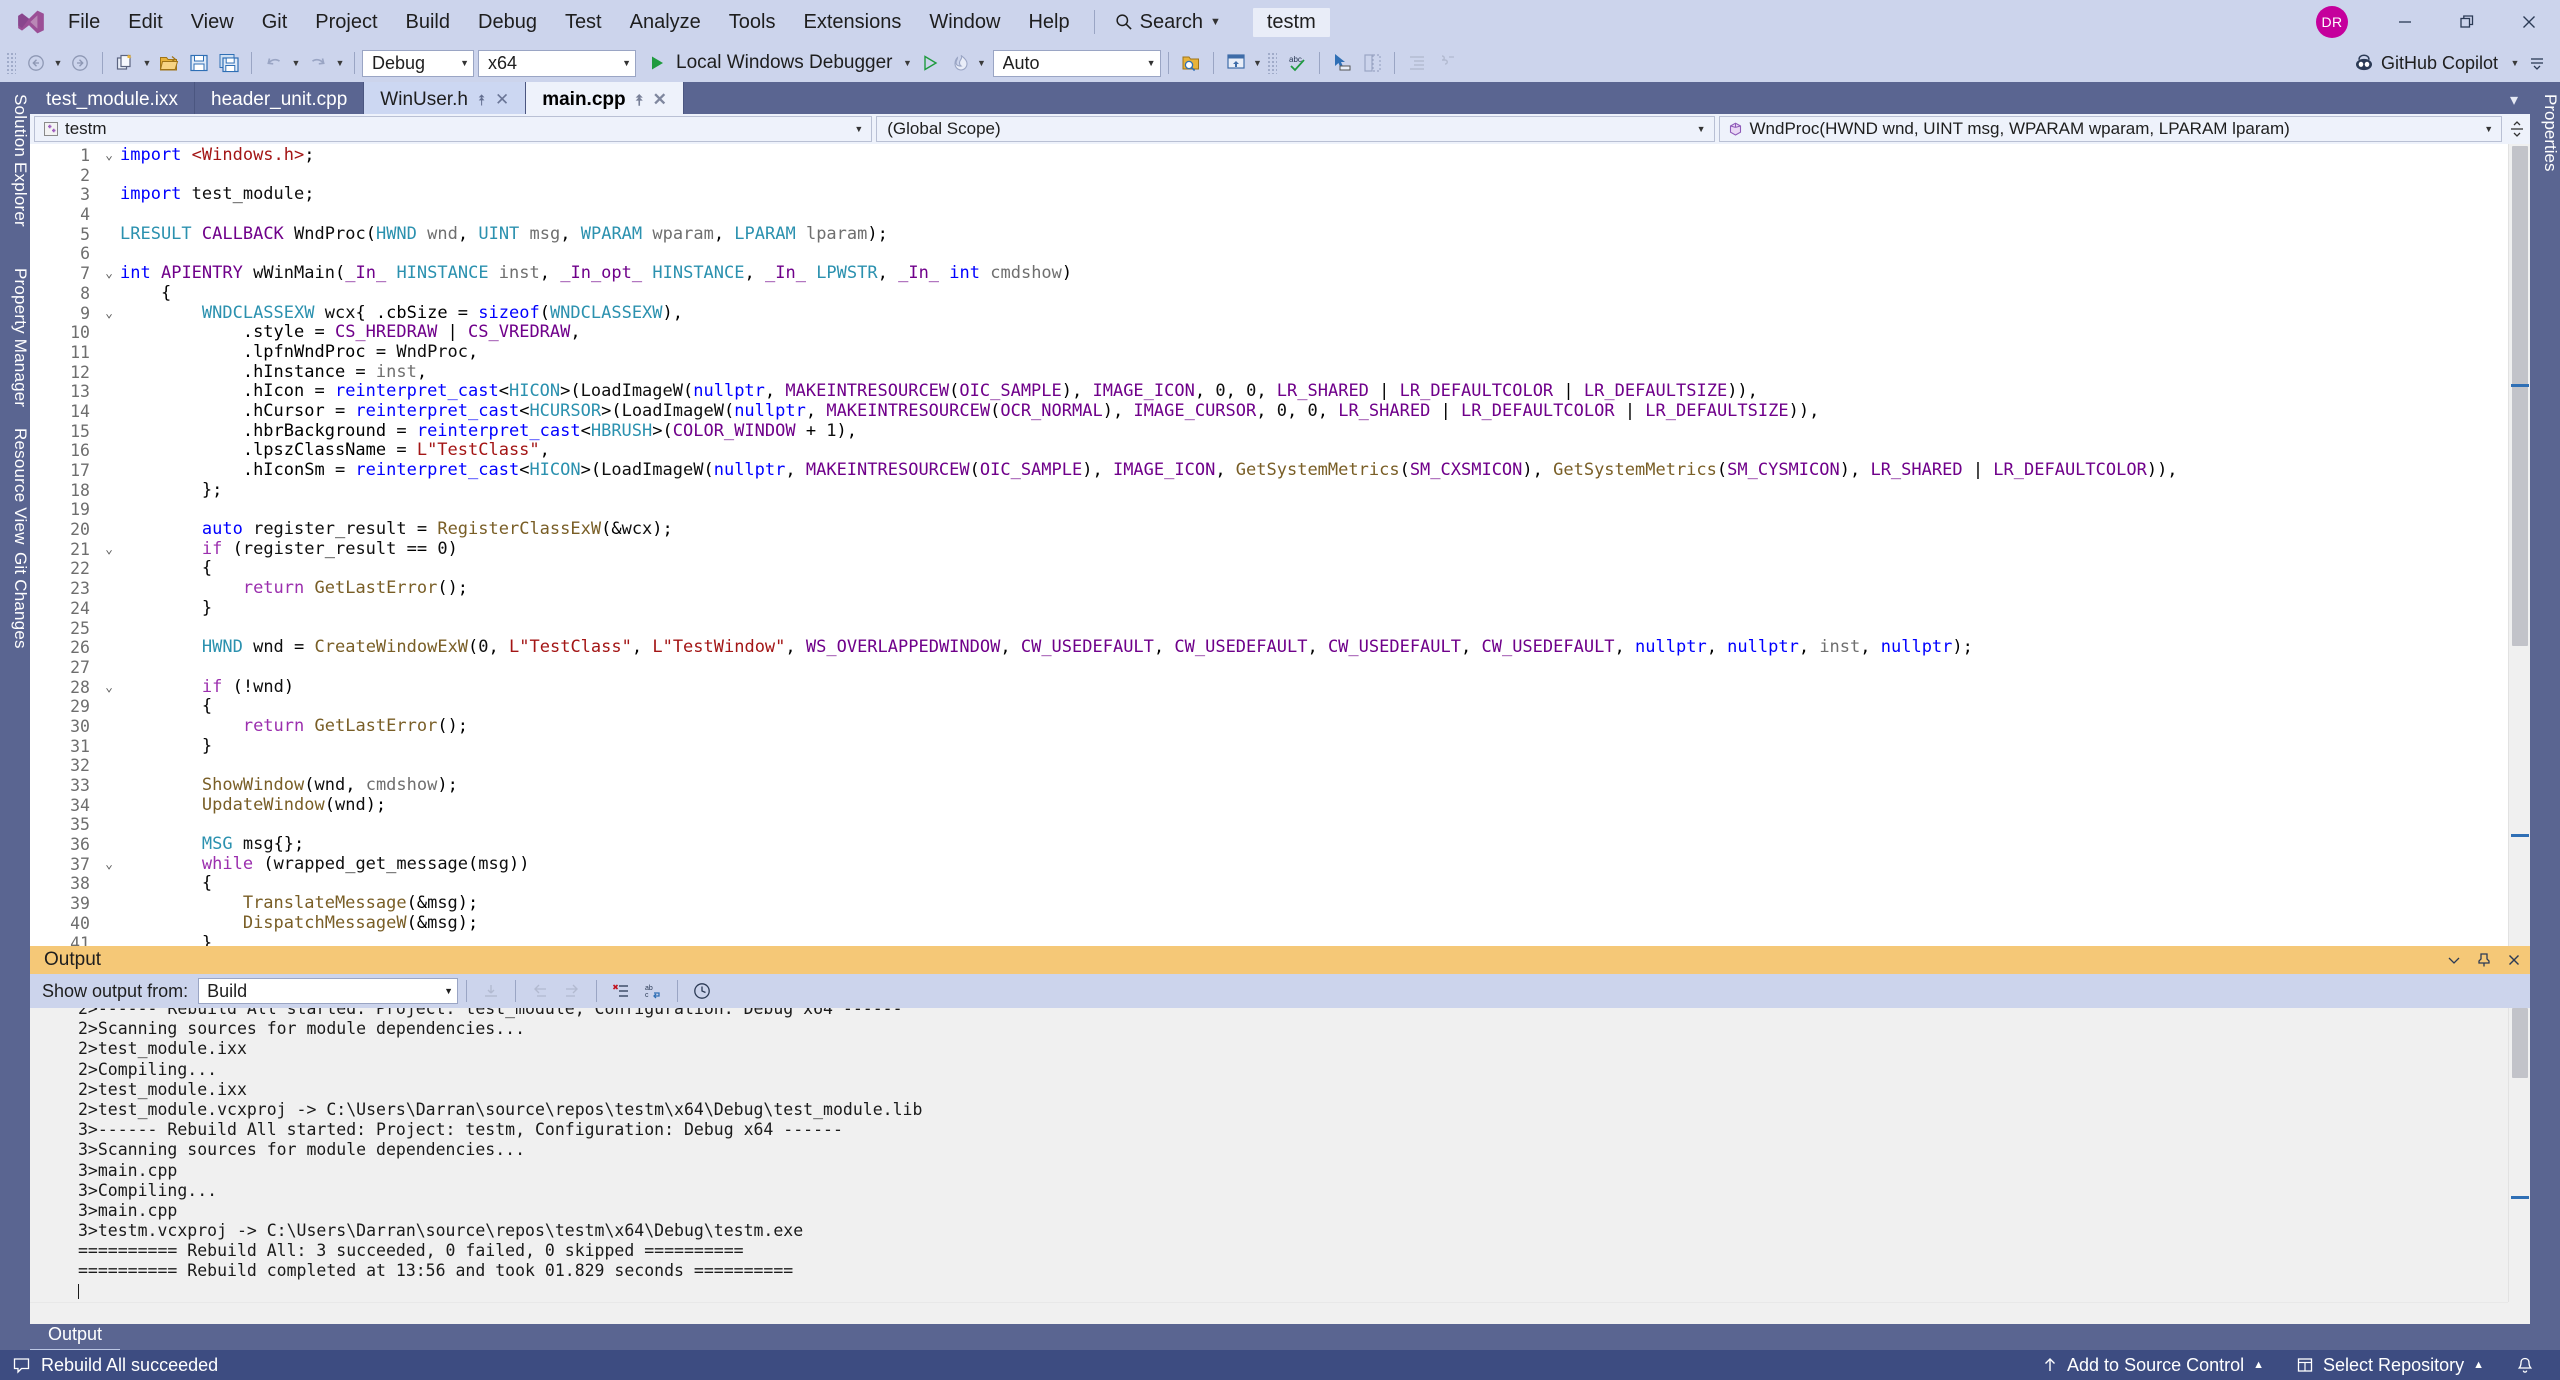 This screenshot has width=2560, height=1380. What do you see at coordinates (1297, 63) in the screenshot?
I see `spell-check-icon: abc` at bounding box center [1297, 63].